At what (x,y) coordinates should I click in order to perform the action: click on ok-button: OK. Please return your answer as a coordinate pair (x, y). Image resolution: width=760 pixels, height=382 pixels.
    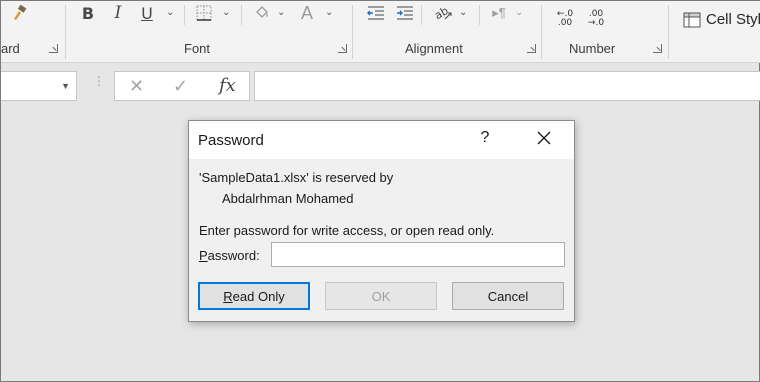
    Looking at the image, I should click on (381, 296).